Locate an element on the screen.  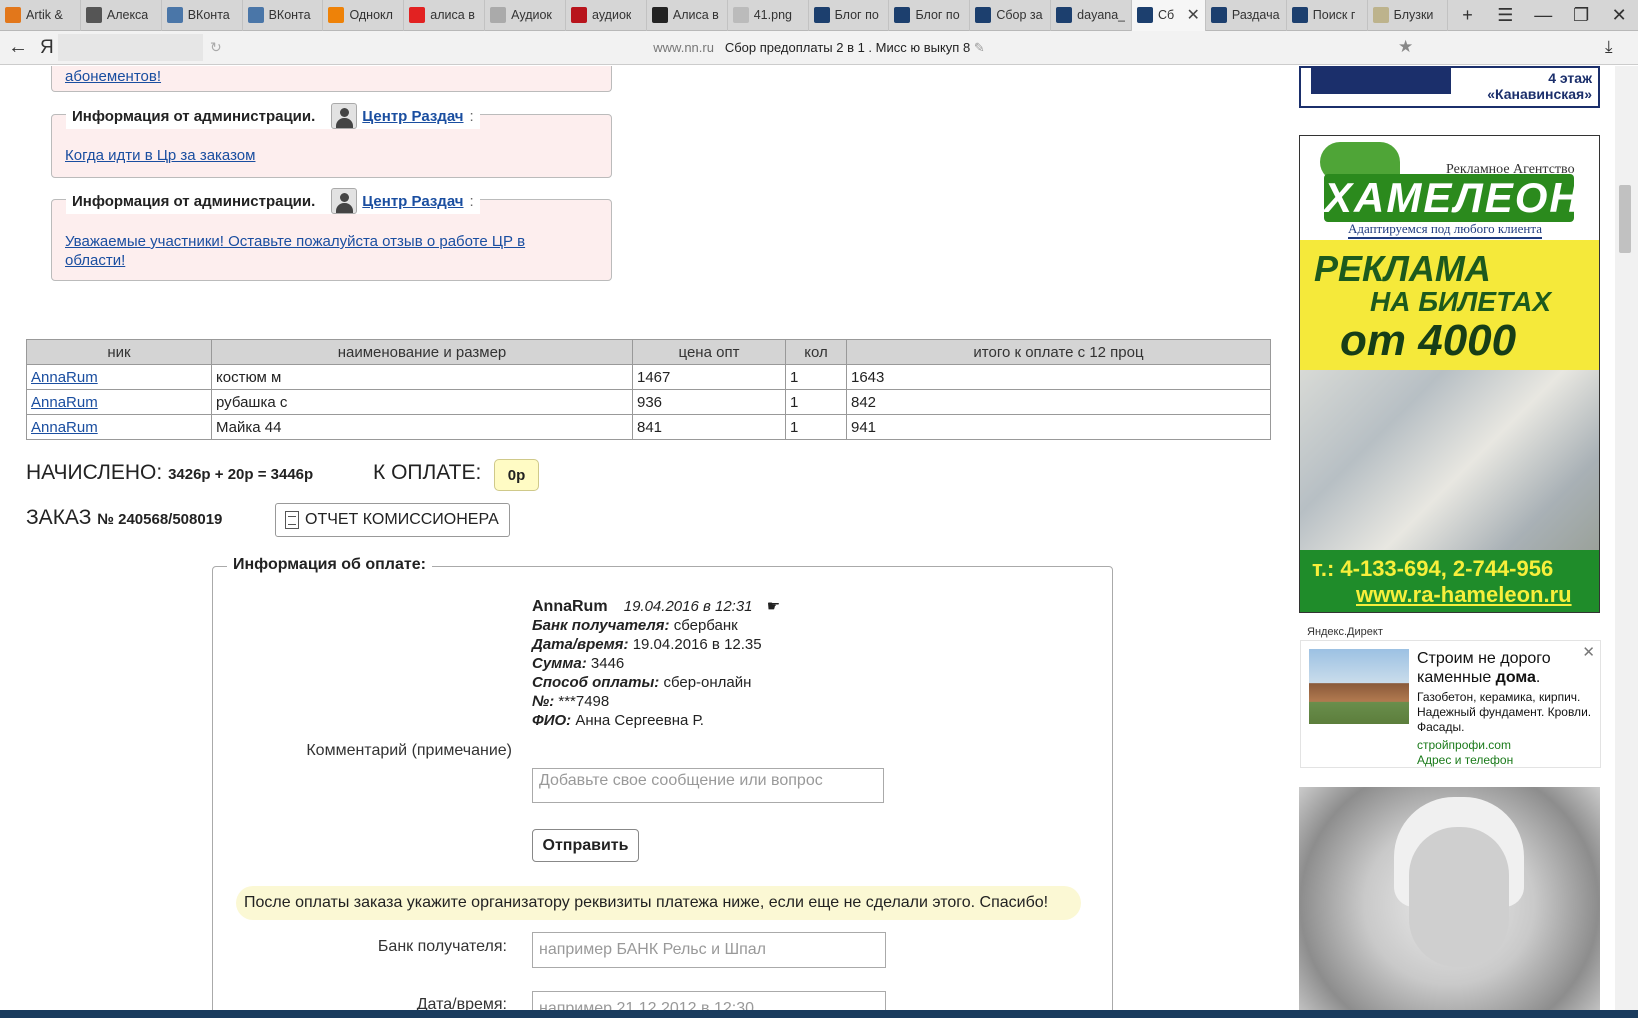
ad-domain: стройпрофи.com is located at coordinates (1464, 745).